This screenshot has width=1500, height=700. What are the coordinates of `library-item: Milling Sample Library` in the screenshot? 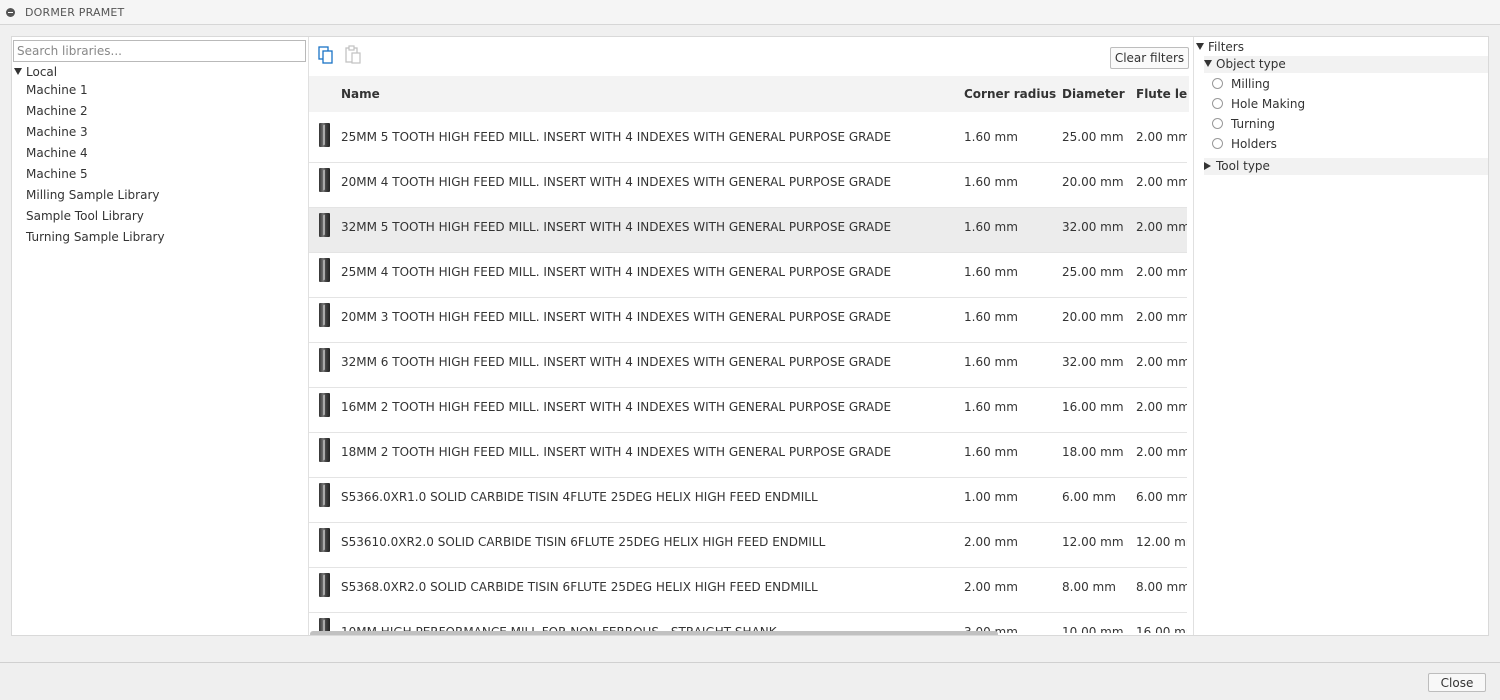 It's located at (95, 195).